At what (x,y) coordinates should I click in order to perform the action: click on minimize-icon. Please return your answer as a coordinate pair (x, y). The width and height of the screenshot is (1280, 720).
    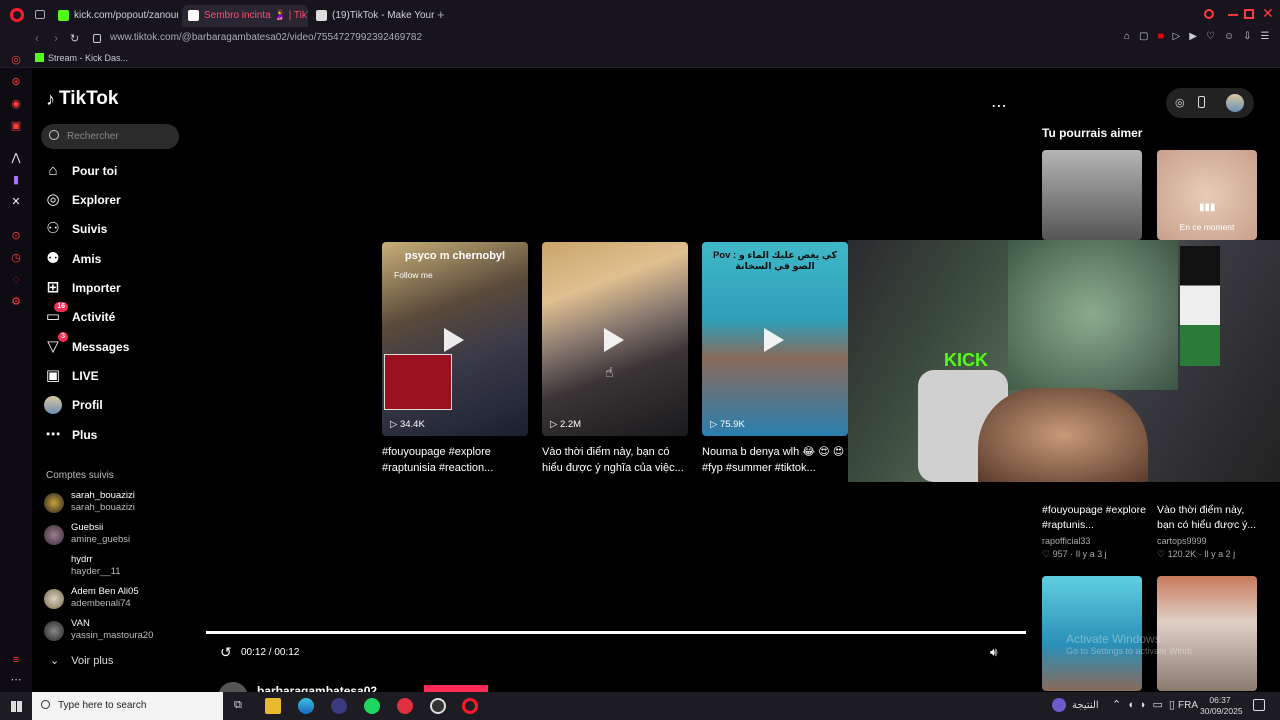
    Looking at the image, I should click on (1233, 15).